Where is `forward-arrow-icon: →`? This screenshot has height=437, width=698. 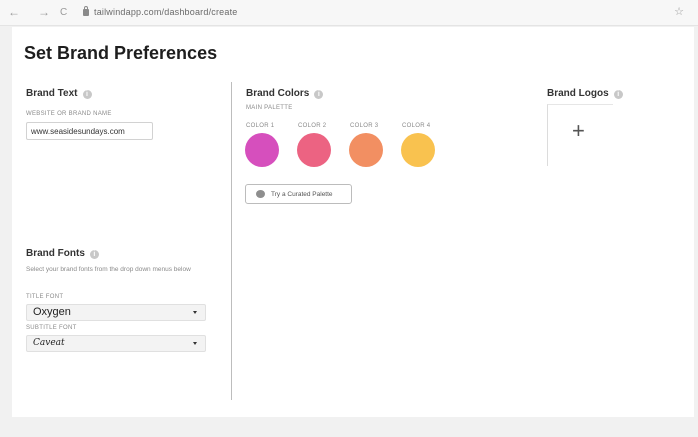
forward-arrow-icon: → is located at coordinates (44, 12).